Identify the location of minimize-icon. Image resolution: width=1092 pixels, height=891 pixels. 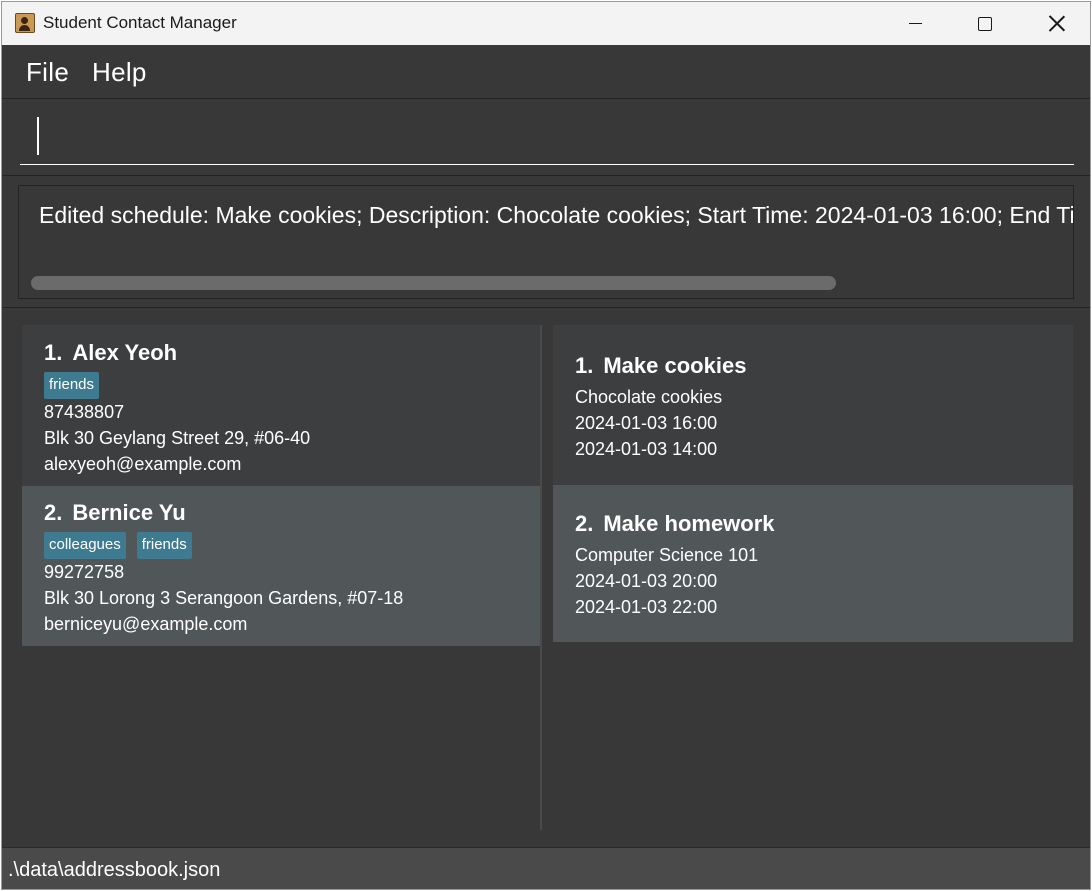
(915, 23).